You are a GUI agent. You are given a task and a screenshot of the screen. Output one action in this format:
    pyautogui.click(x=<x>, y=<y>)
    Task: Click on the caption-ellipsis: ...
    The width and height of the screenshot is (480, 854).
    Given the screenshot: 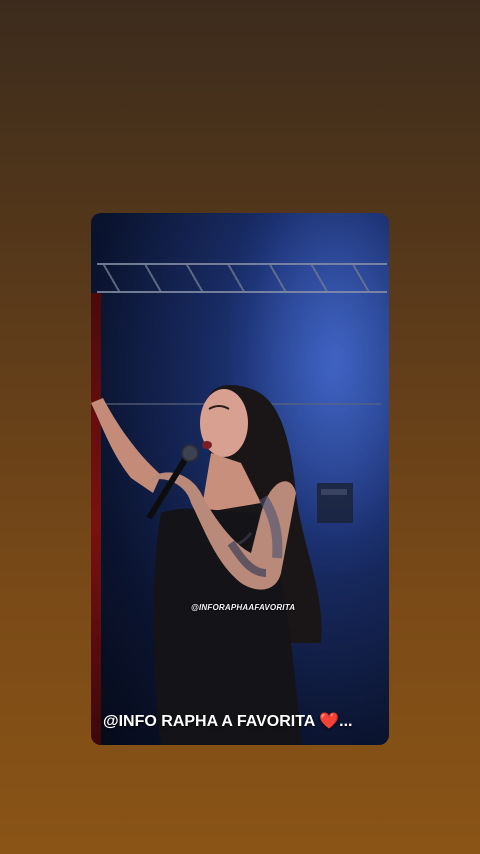 What is the action you would take?
    pyautogui.click(x=346, y=721)
    